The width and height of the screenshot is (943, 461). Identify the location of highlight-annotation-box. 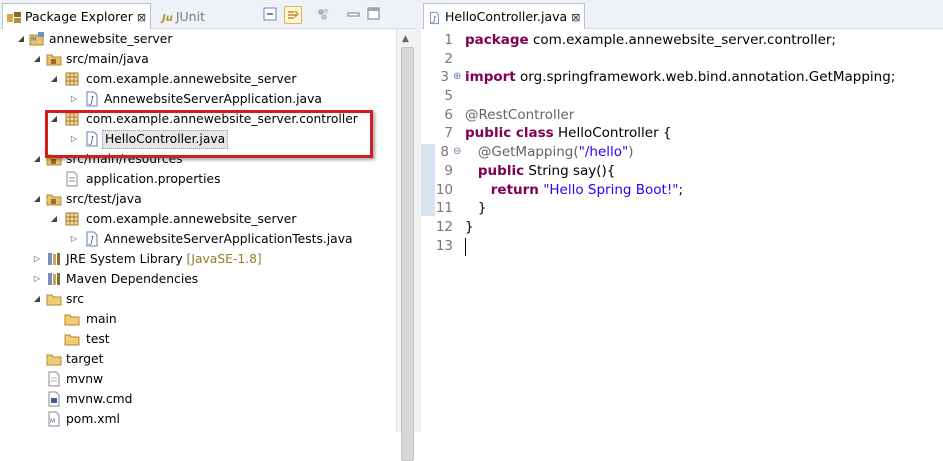
(209, 134).